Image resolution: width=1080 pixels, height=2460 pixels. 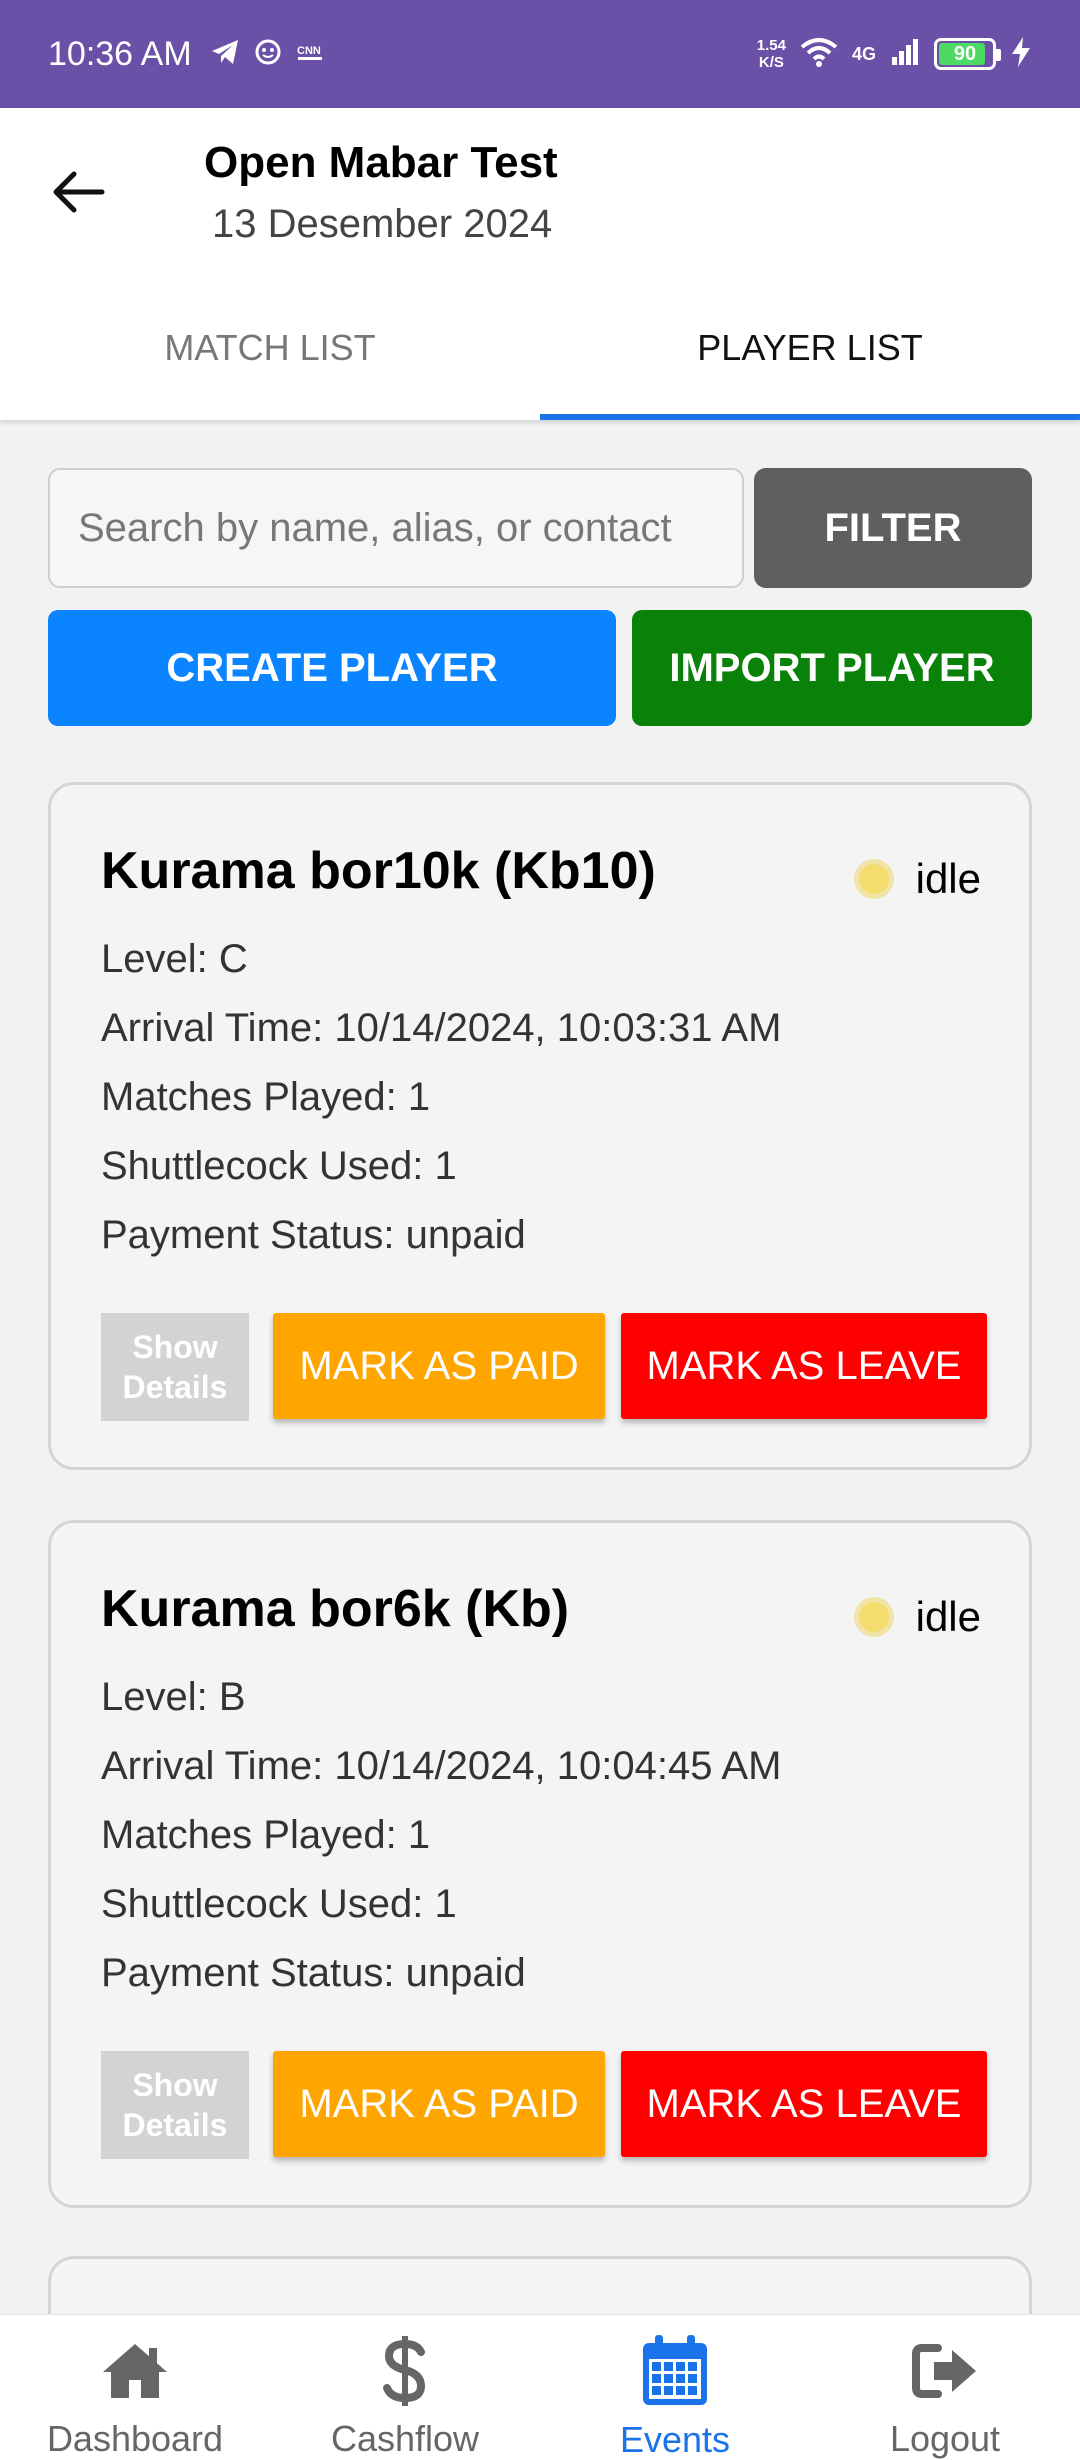 What do you see at coordinates (396, 528) in the screenshot?
I see `search-input` at bounding box center [396, 528].